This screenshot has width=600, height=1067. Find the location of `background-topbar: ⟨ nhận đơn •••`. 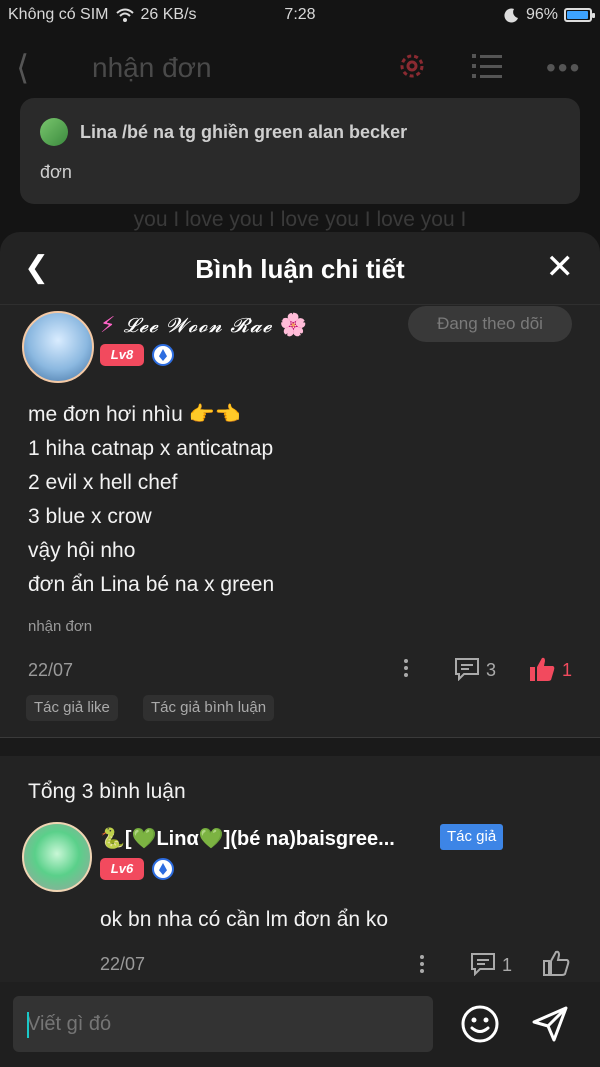

background-topbar: ⟨ nhận đơn ••• is located at coordinates (300, 70).